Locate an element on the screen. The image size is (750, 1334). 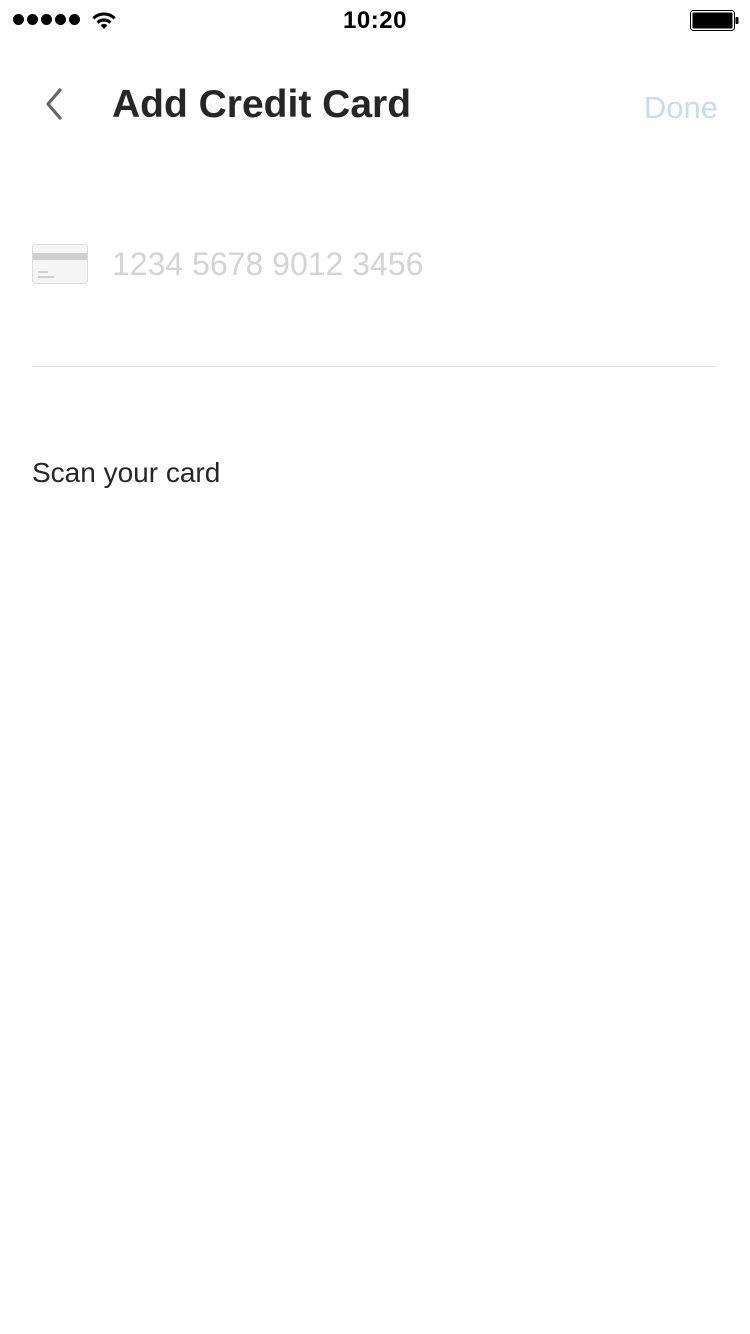
nav-bar: Add Credit Card Done is located at coordinates (375, 106).